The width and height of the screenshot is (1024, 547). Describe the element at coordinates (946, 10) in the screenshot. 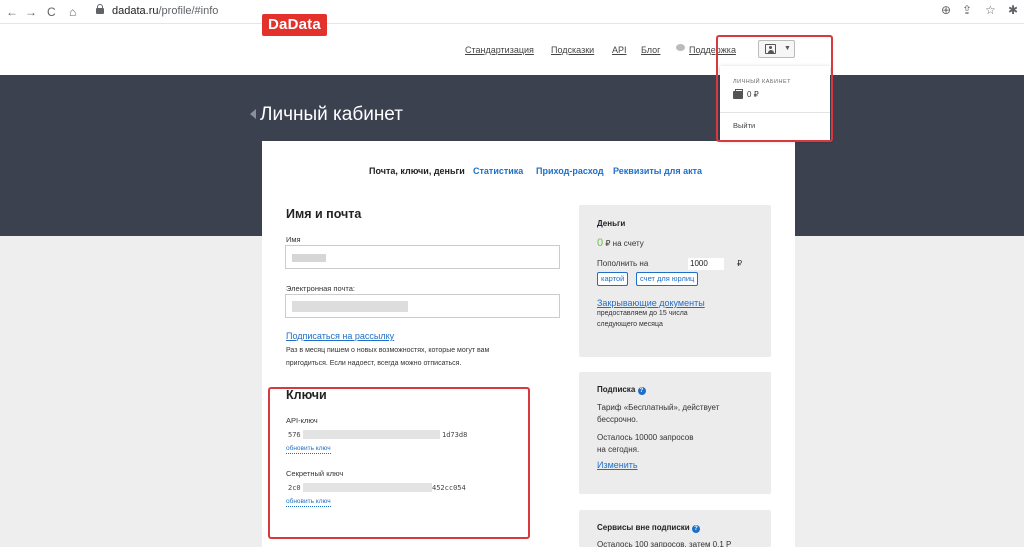

I see `zoom-icon: ⊕` at that location.